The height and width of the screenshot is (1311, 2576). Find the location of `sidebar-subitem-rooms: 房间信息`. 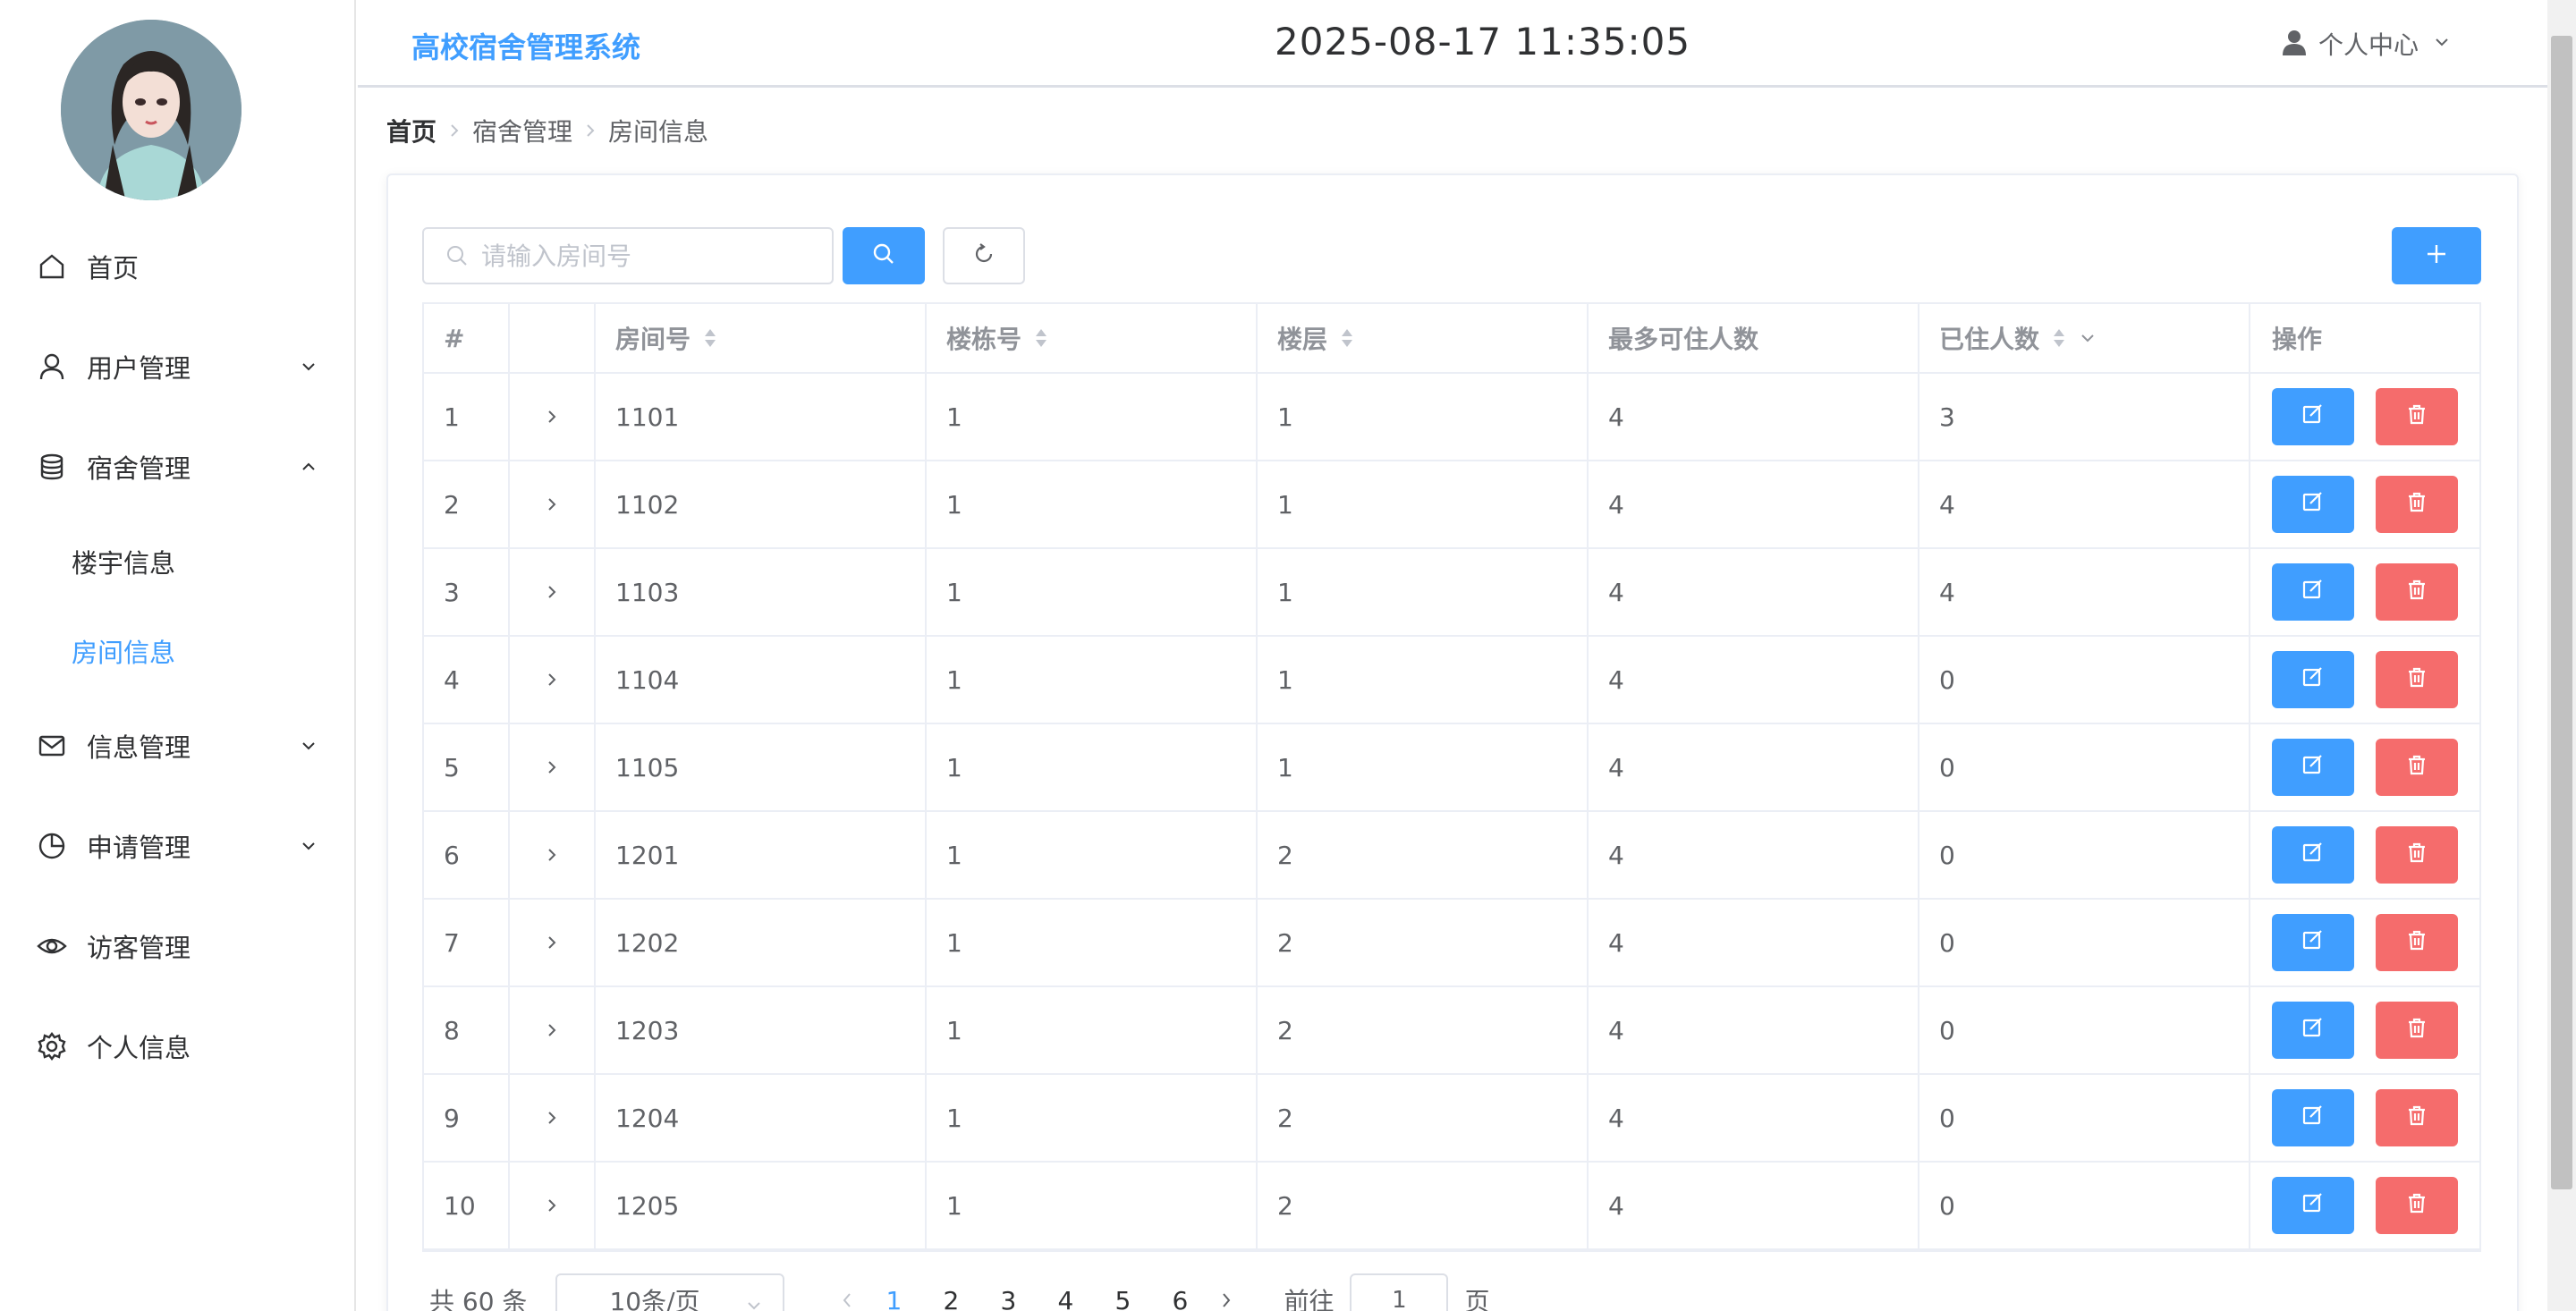

sidebar-subitem-rooms: 房间信息 is located at coordinates (178, 651).